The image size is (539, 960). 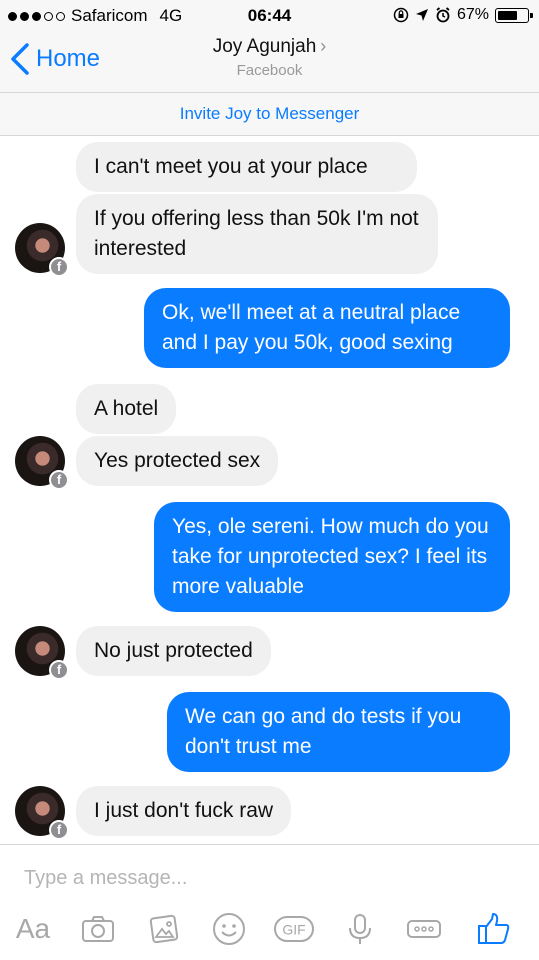 What do you see at coordinates (494, 929) in the screenshot?
I see `thumbs-up-icon` at bounding box center [494, 929].